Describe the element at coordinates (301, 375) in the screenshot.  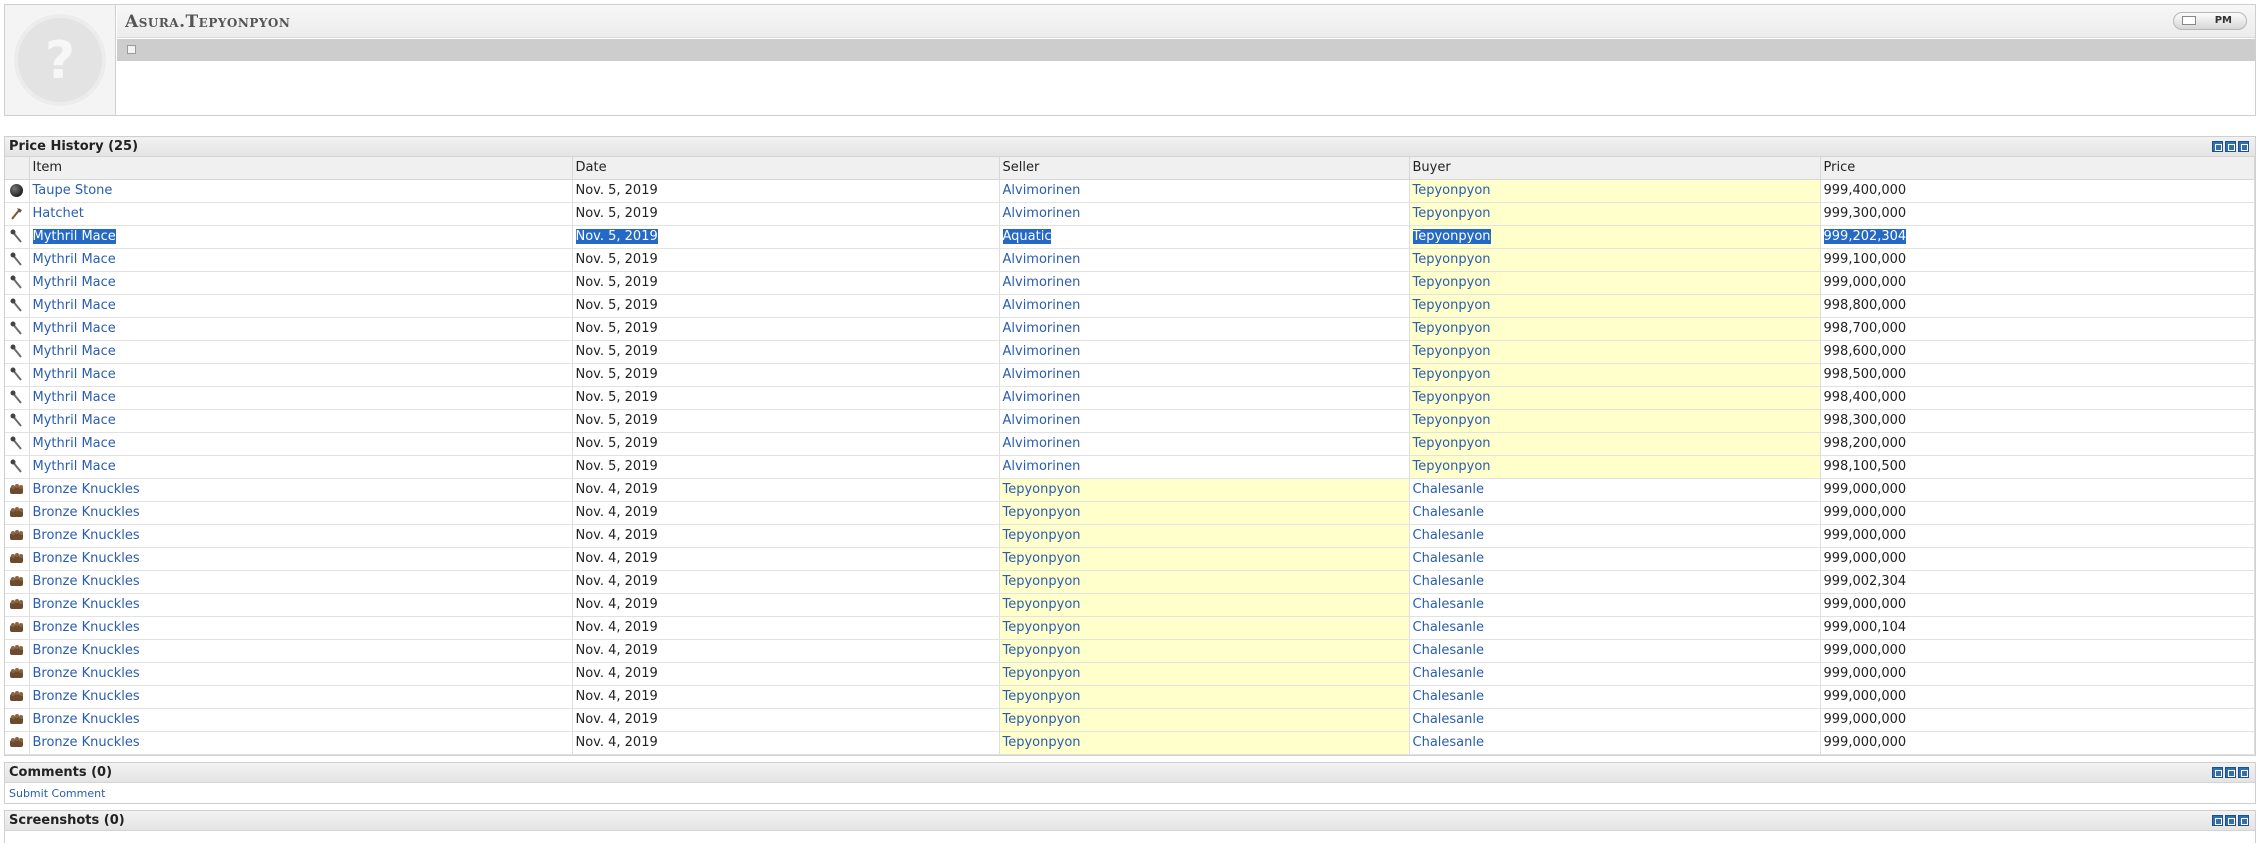
I see `item-cell: Mythril Mace` at that location.